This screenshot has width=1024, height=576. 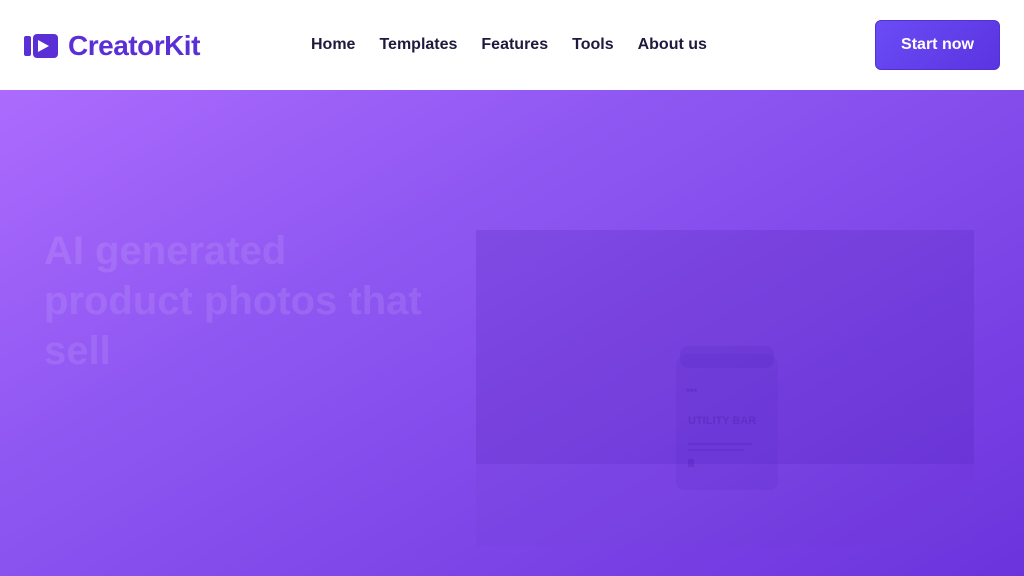 I want to click on main-nav: Home Templates Features Tools About us, so click(x=509, y=45).